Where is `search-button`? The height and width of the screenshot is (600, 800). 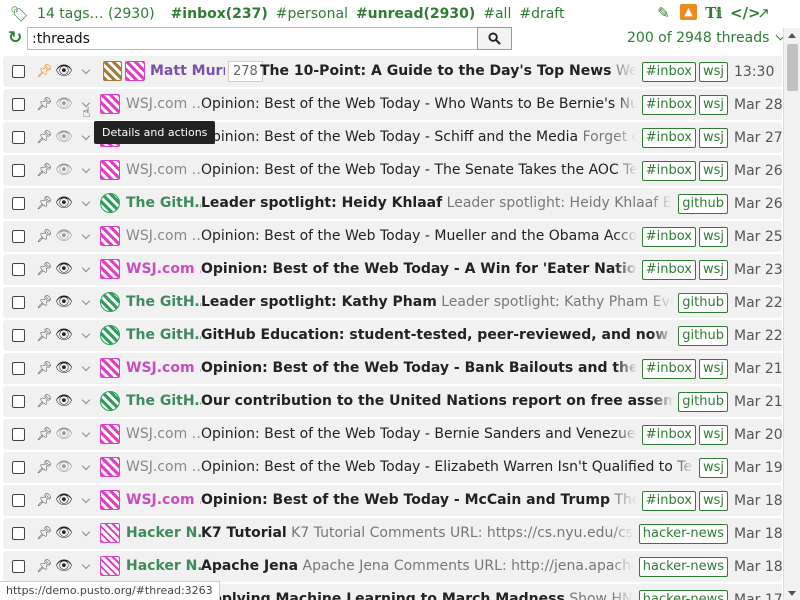 search-button is located at coordinates (494, 38).